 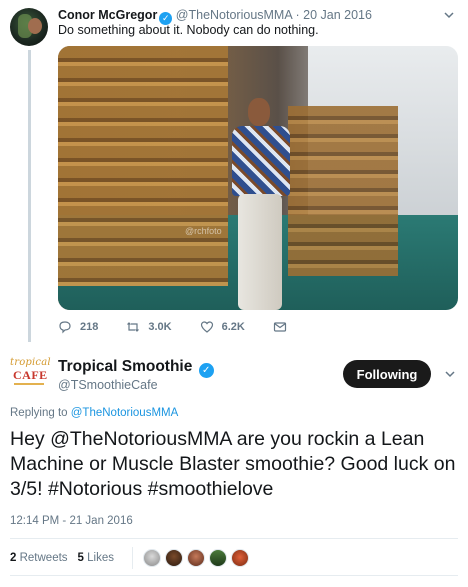 What do you see at coordinates (78, 327) in the screenshot?
I see `reply-action: 218` at bounding box center [78, 327].